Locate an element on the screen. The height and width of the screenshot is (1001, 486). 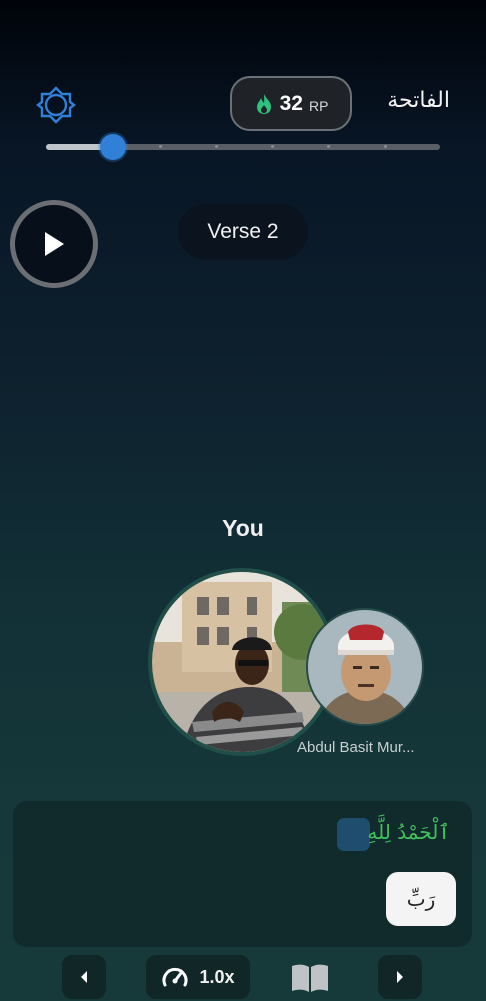
user-photo is located at coordinates (242, 662).